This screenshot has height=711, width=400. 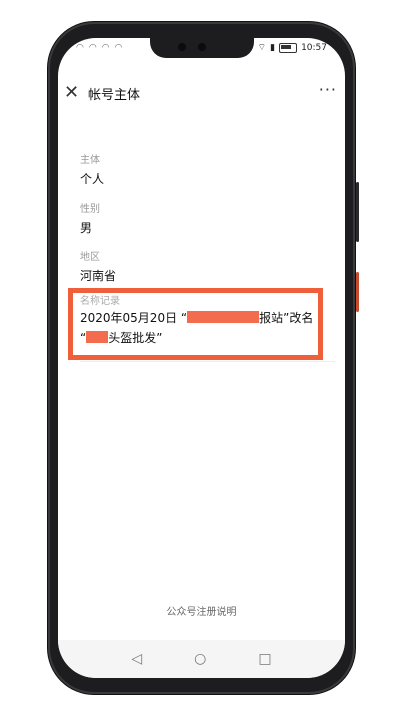 What do you see at coordinates (90, 257) in the screenshot?
I see `field-label: 地区` at bounding box center [90, 257].